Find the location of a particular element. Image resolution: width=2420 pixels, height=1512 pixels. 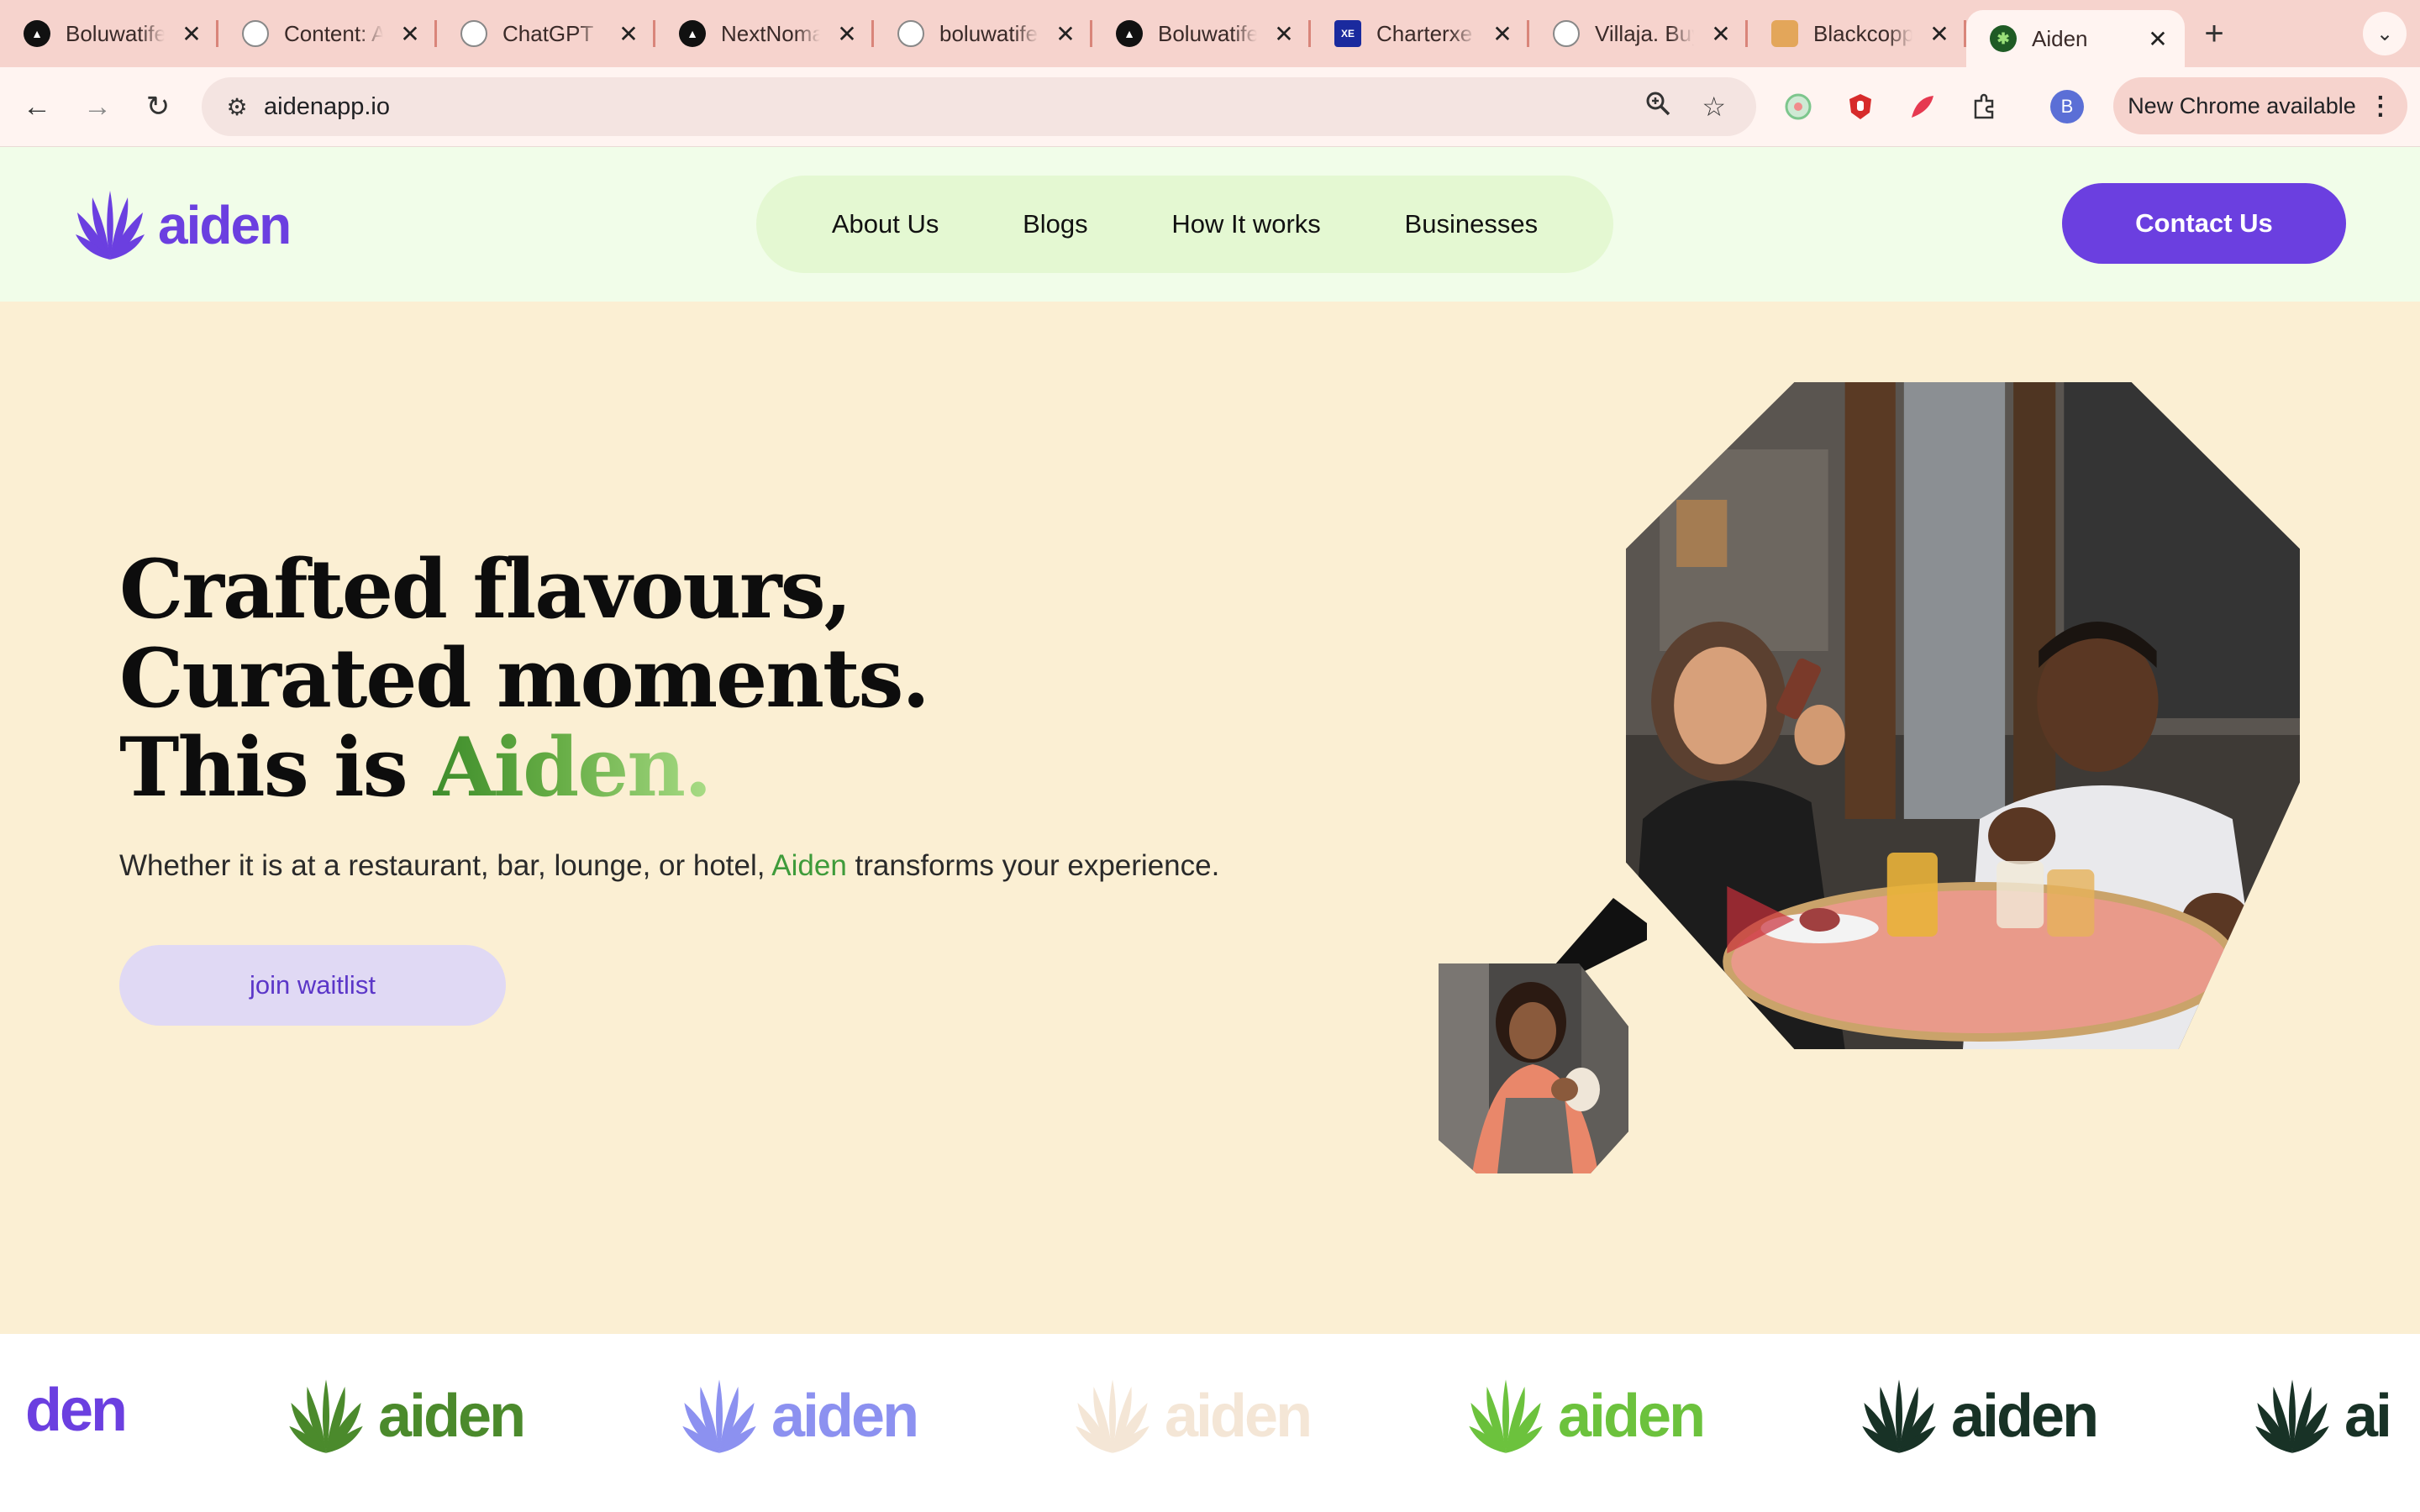

site-settings-icon: ⚙ is located at coordinates (236, 107).